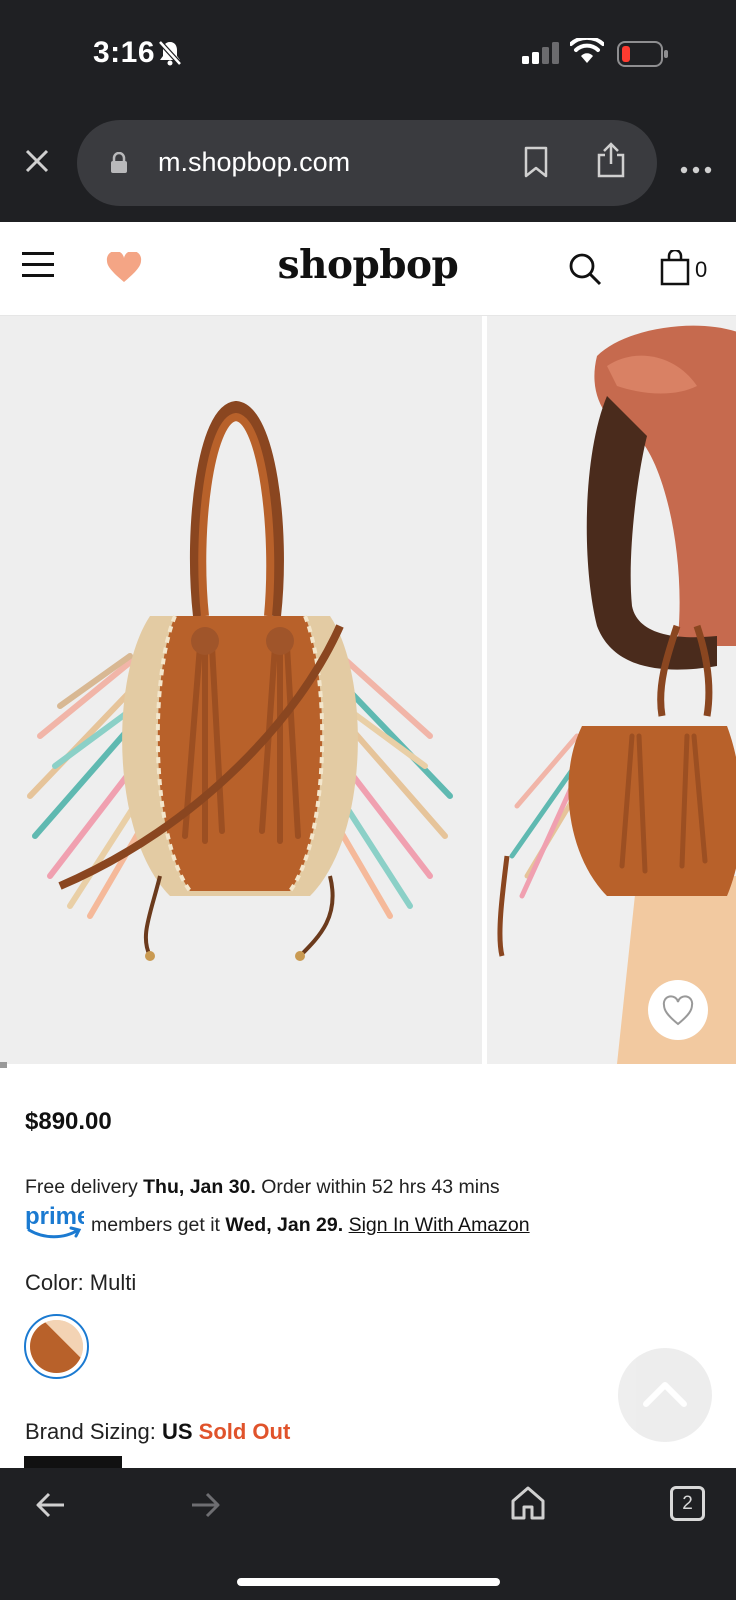 Image resolution: width=736 pixels, height=1600 pixels. Describe the element at coordinates (244, 1431) in the screenshot. I see `sold-out-label: Sold Out` at that location.